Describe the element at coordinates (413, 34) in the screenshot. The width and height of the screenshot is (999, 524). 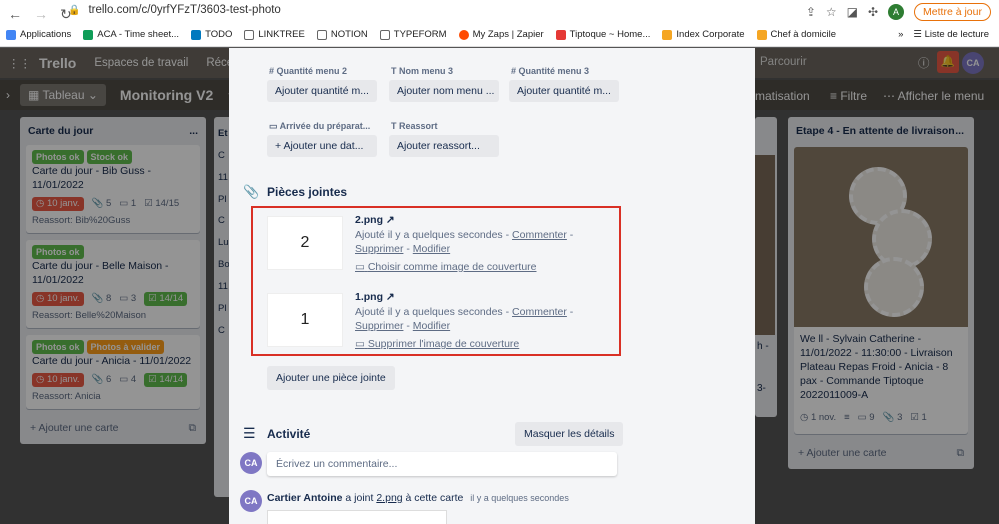
I see `bookmark-typeform: TYPEFORM` at that location.